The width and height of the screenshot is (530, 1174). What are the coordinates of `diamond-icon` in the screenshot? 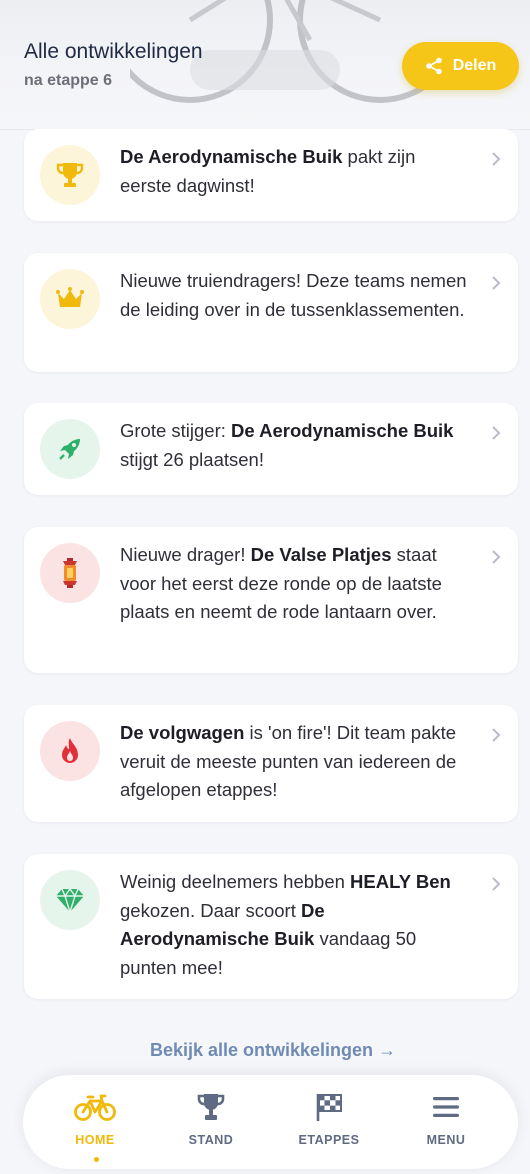 It's located at (70, 900).